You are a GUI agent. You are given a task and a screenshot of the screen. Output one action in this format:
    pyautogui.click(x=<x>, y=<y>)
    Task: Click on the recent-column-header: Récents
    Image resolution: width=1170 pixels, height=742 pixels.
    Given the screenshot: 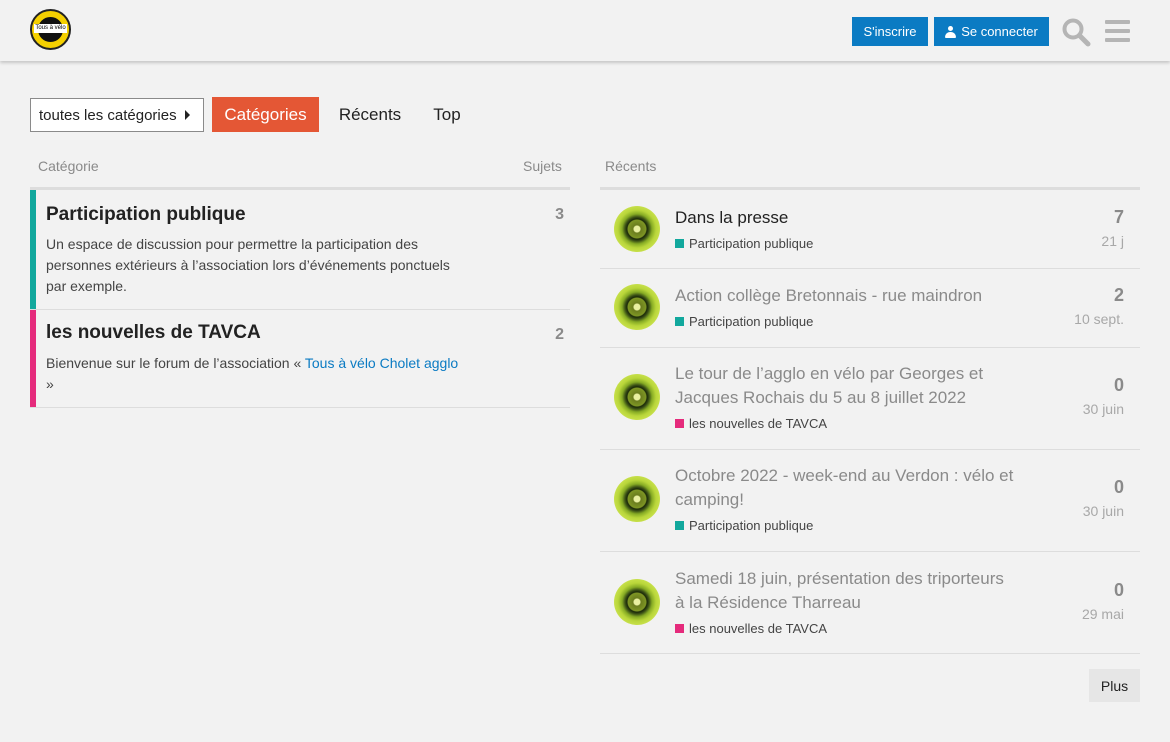 What is the action you would take?
    pyautogui.click(x=631, y=166)
    